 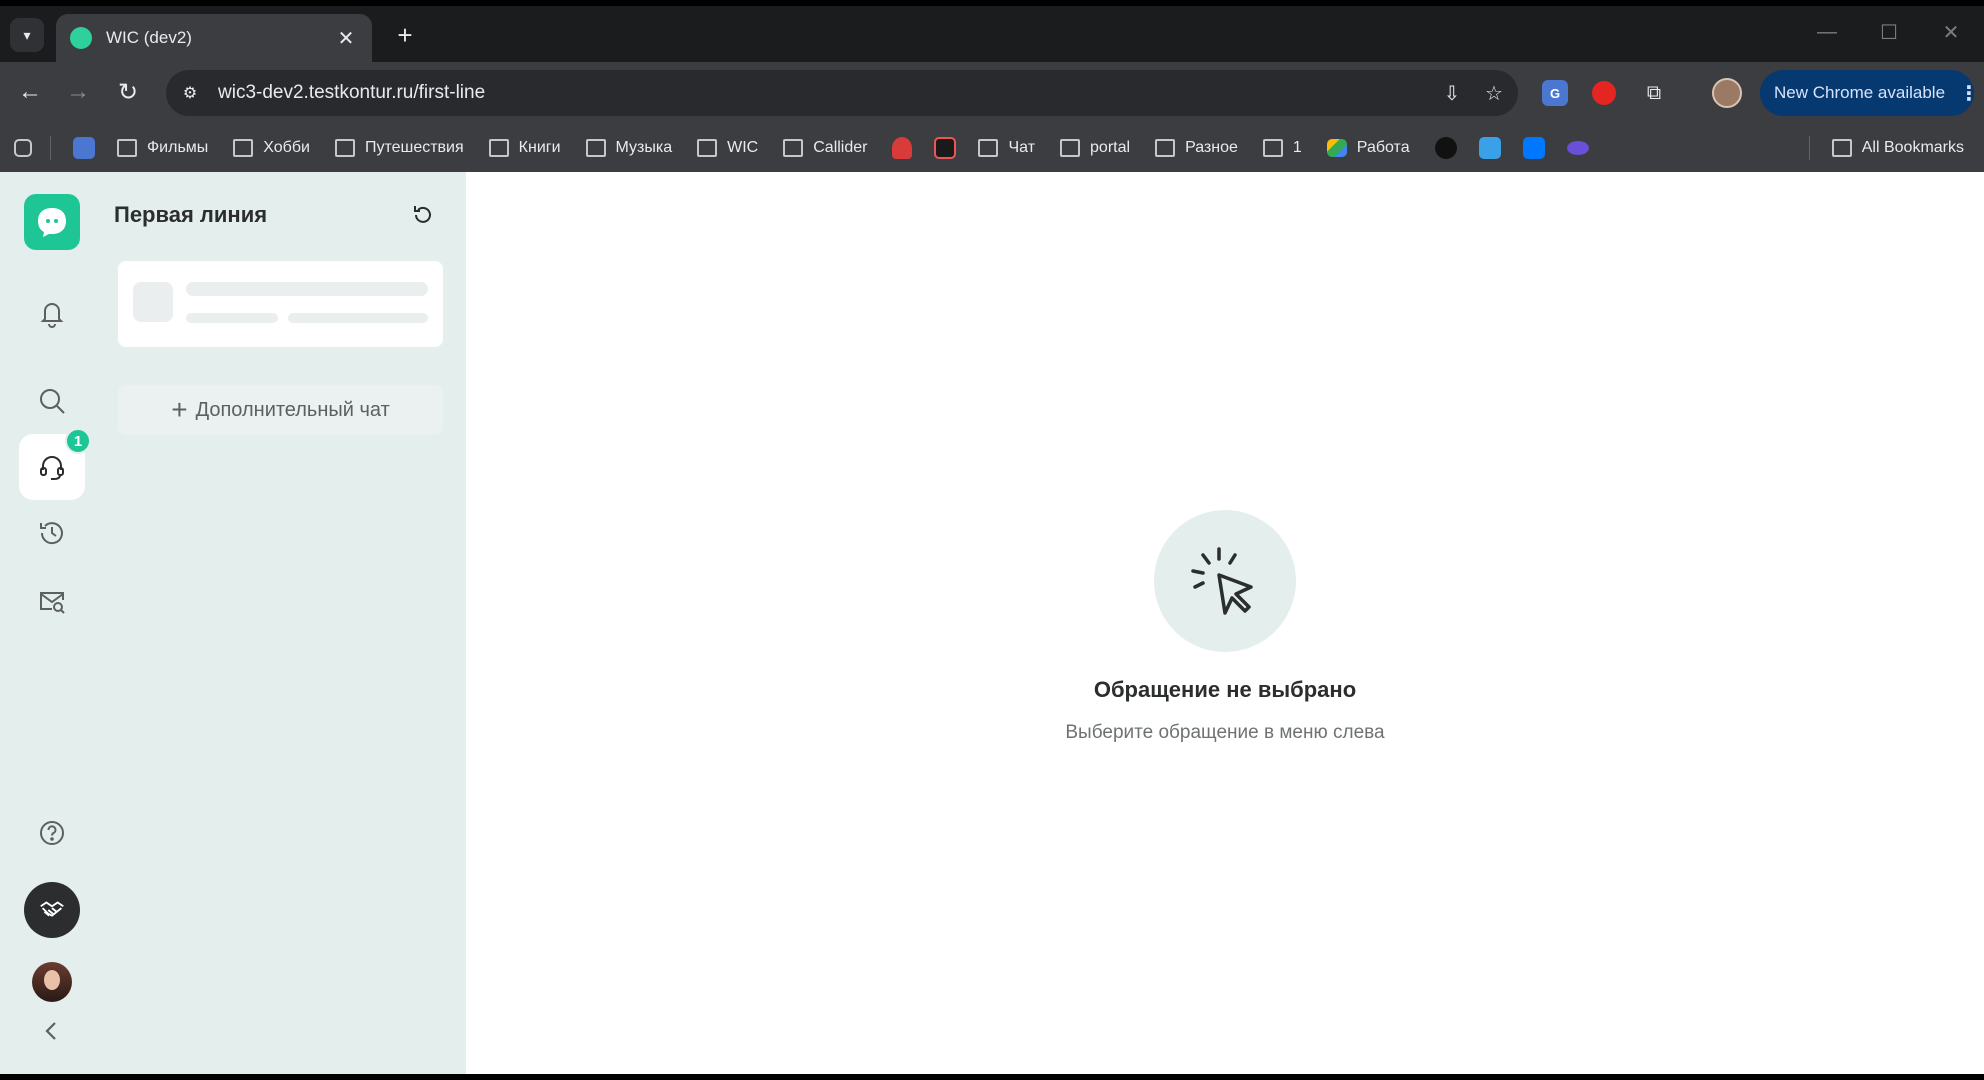 I want to click on bookmark-label: 1, so click(x=1297, y=147).